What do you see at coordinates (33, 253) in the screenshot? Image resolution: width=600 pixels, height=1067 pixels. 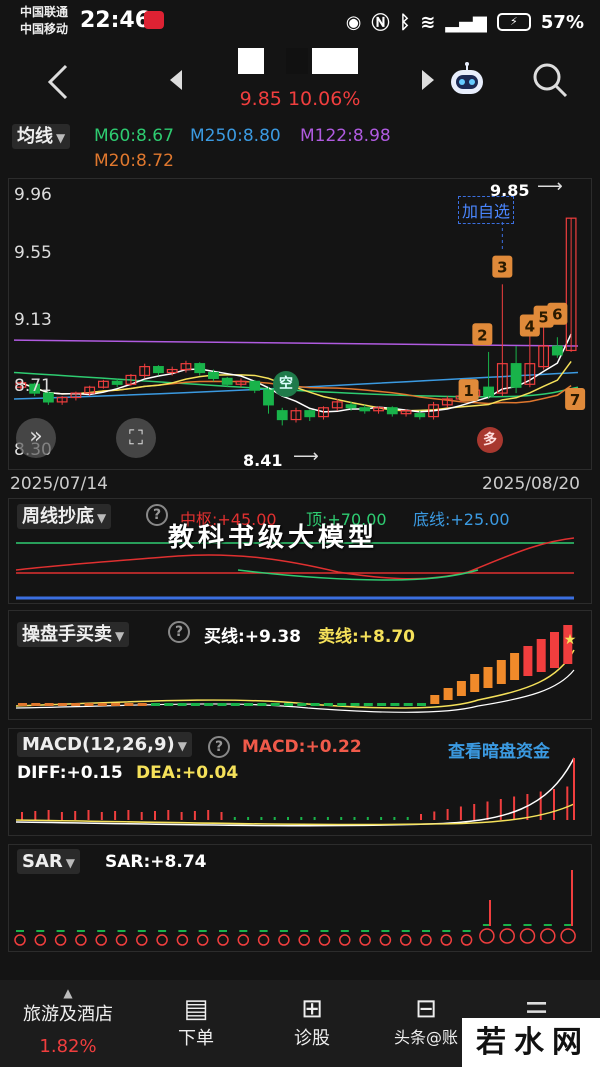 I see `y-tick-label: 9.55` at bounding box center [33, 253].